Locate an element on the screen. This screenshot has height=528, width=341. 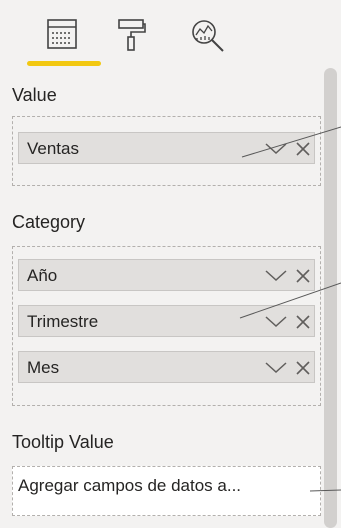
value-field-well: Ventas is located at coordinates (166, 151).